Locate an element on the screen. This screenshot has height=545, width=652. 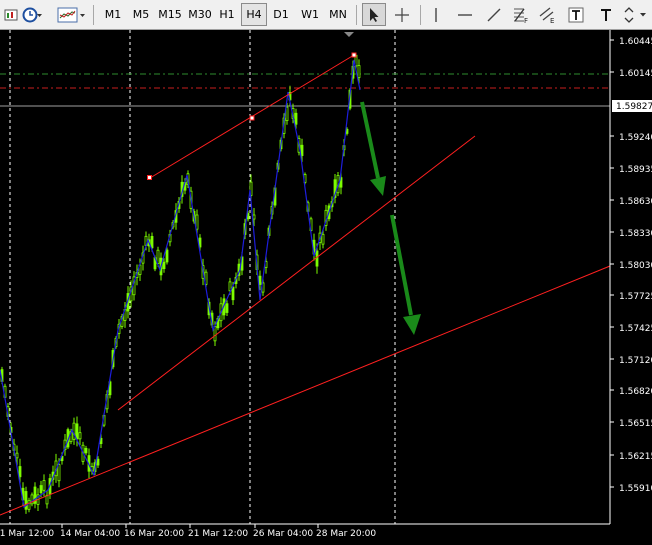
timeframe-m5: M5 is located at coordinates (141, 14).